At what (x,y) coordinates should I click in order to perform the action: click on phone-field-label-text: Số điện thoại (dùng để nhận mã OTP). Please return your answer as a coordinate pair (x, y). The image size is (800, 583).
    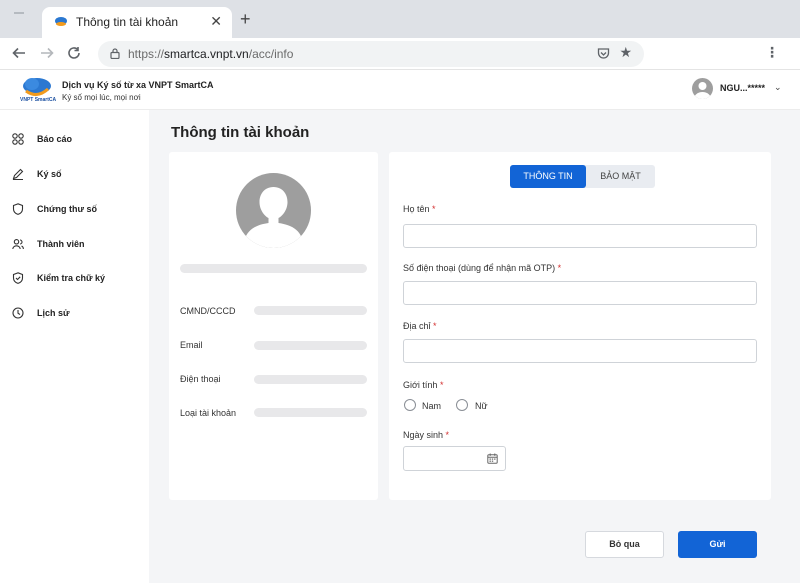
    Looking at the image, I should click on (479, 268).